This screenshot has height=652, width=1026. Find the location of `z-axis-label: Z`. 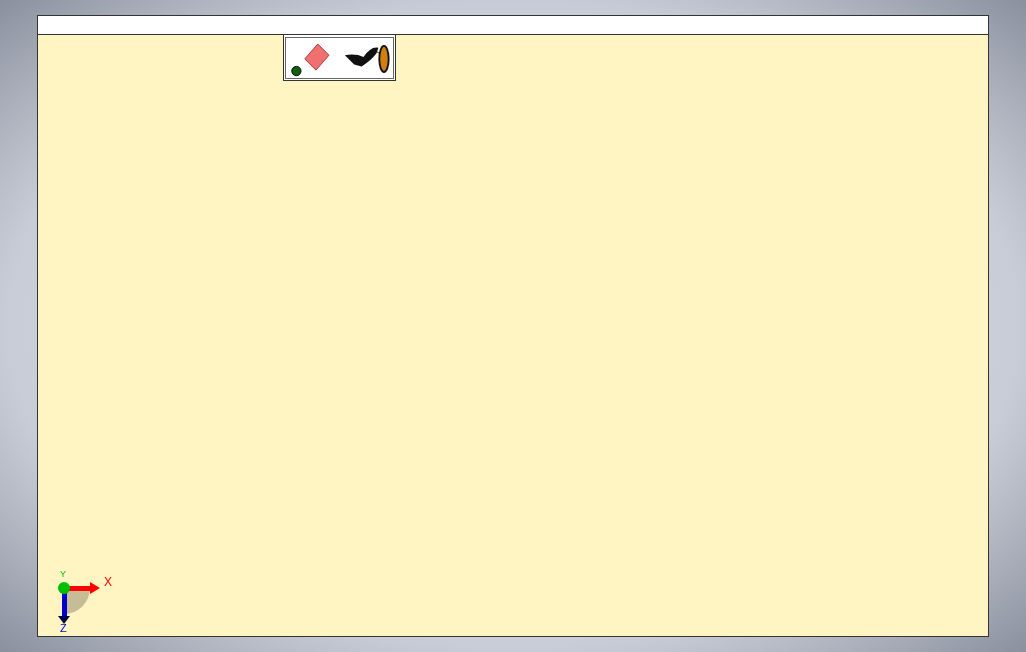

z-axis-label: Z is located at coordinates (63, 628).